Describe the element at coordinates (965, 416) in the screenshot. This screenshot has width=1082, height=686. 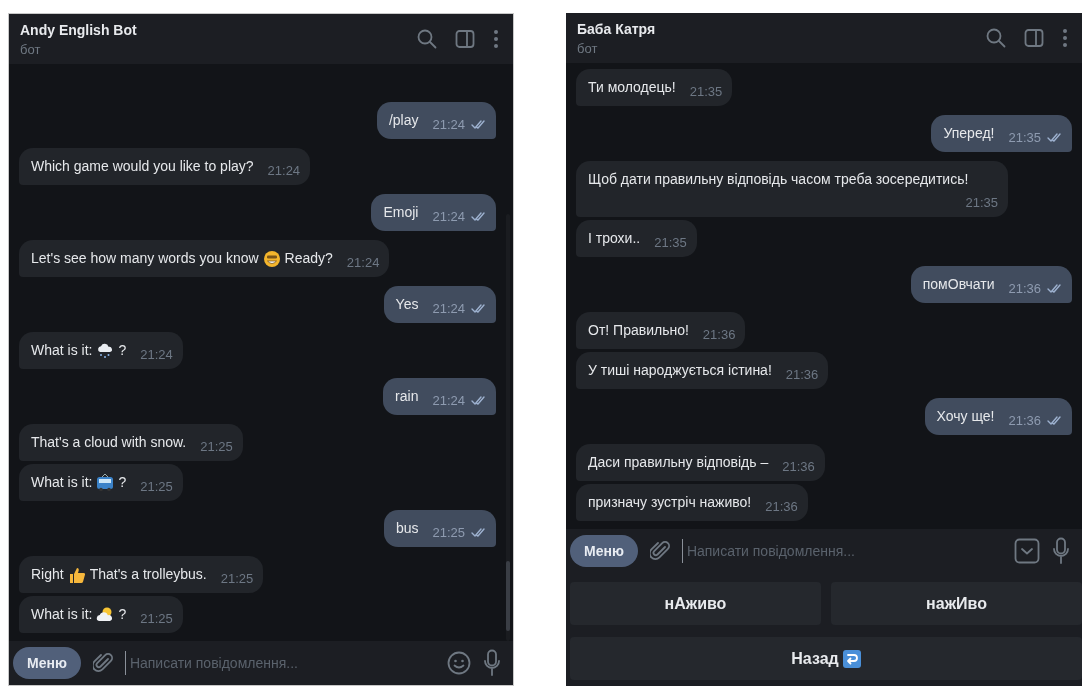
I see `message-text: Хочу ще!` at that location.